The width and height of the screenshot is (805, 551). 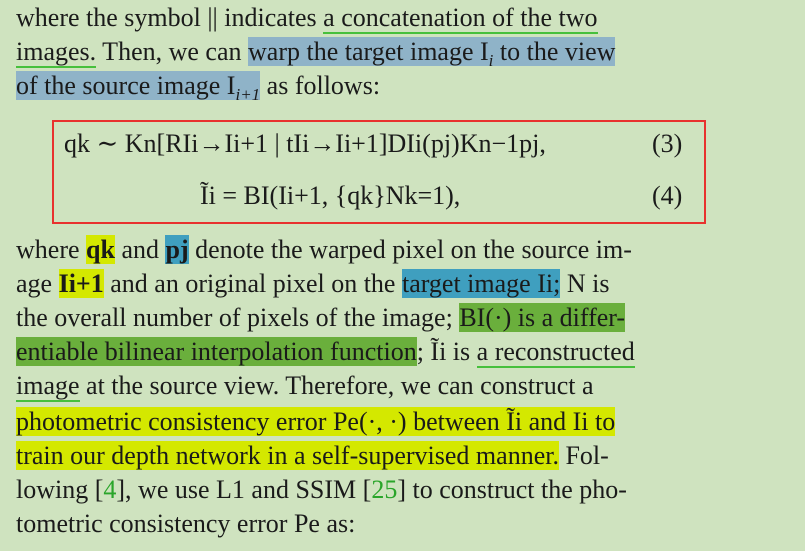 I want to click on text-segment: age, so click(x=37, y=283).